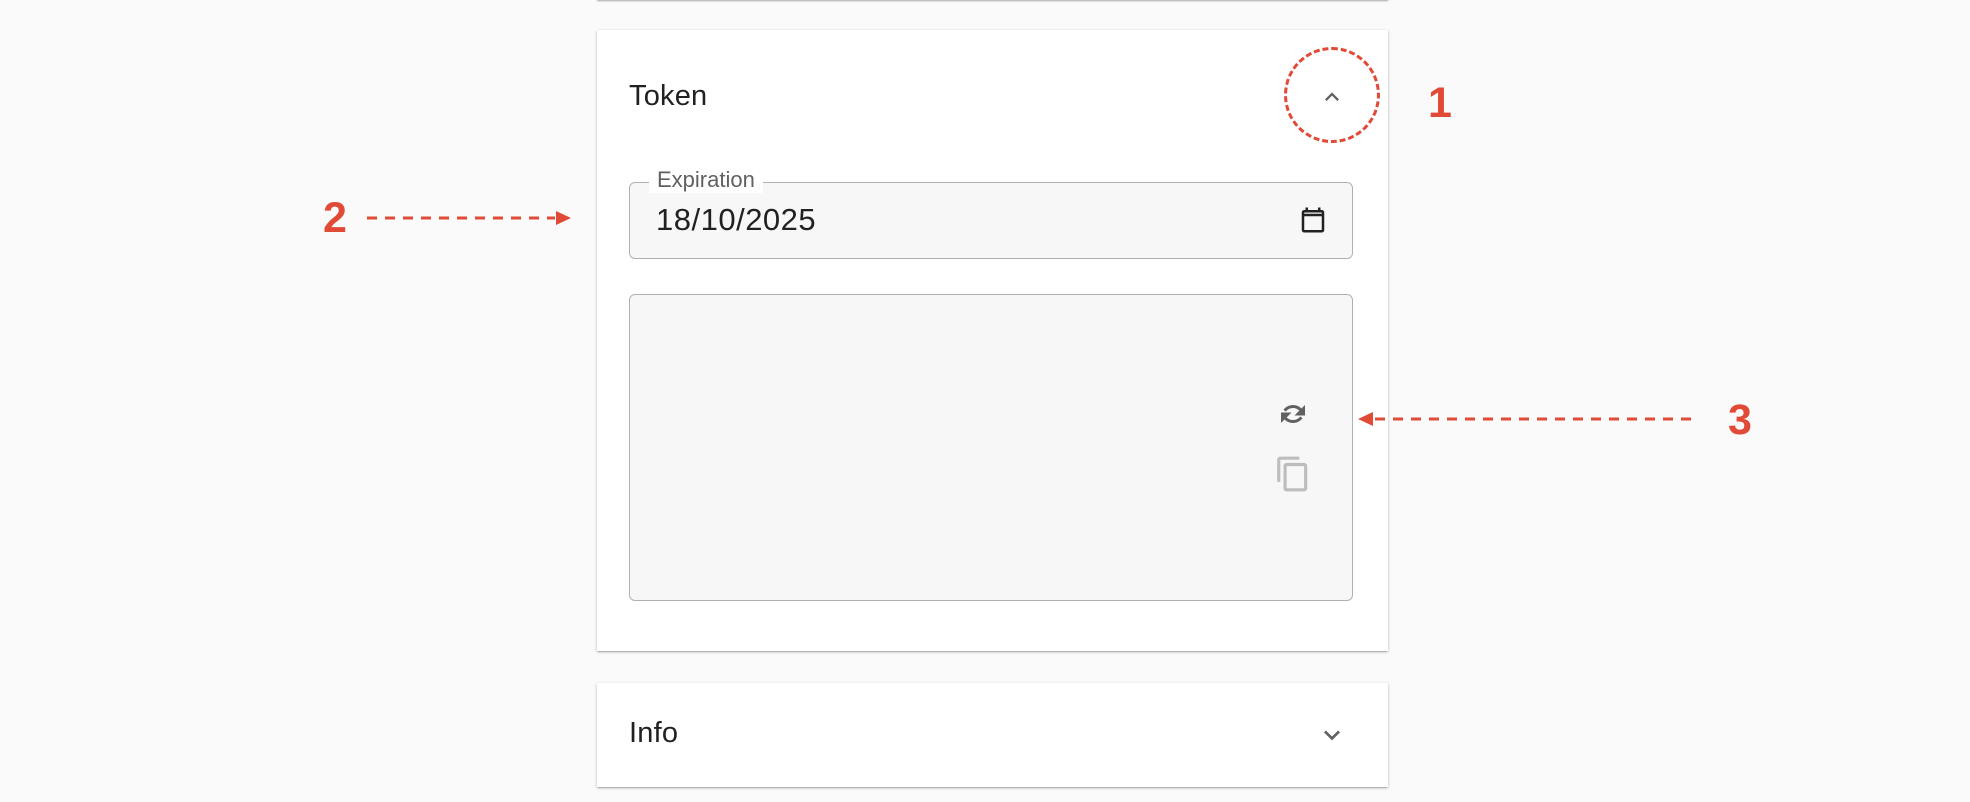 The width and height of the screenshot is (1970, 802). What do you see at coordinates (1740, 420) in the screenshot?
I see `annotation-number-3: 3` at bounding box center [1740, 420].